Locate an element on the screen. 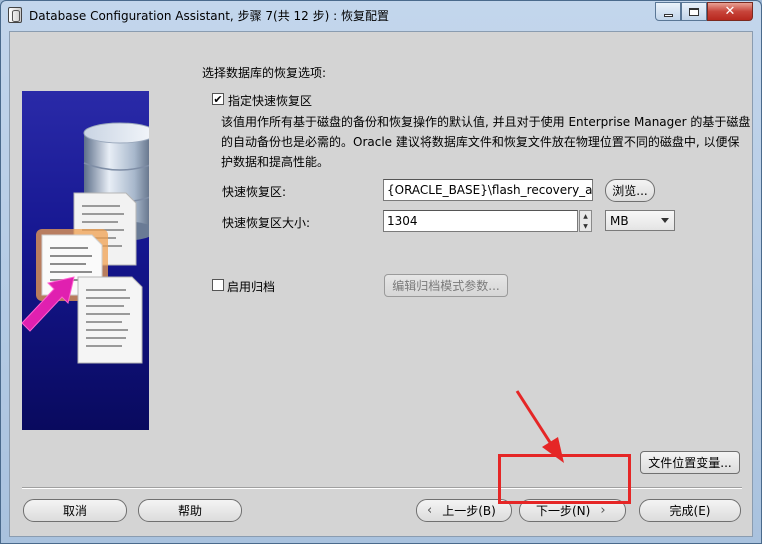  close-button: ✕ is located at coordinates (730, 11).